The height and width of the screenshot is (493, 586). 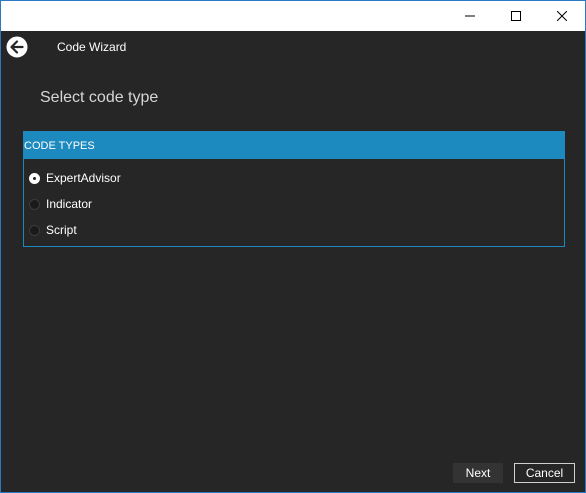 I want to click on cancel-button: Cancel, so click(x=544, y=473).